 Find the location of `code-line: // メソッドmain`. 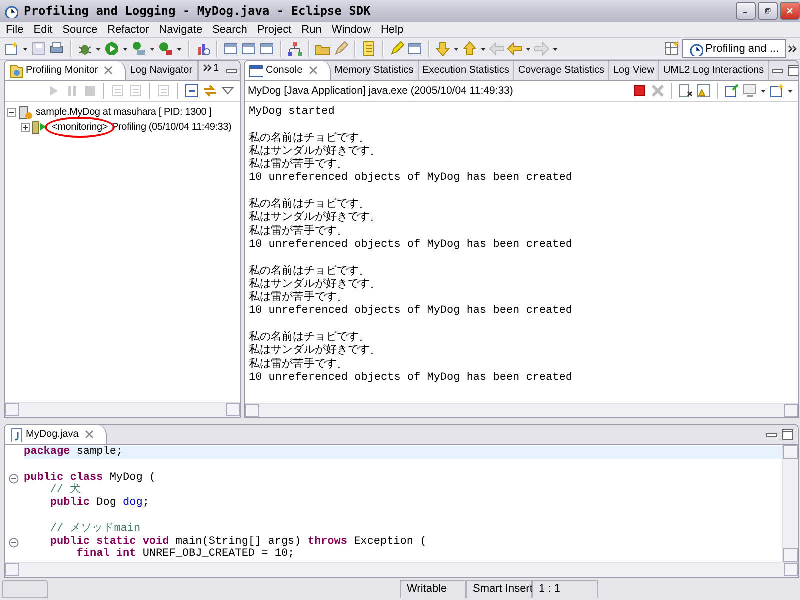

code-line: // メソッドmain is located at coordinates (95, 529).